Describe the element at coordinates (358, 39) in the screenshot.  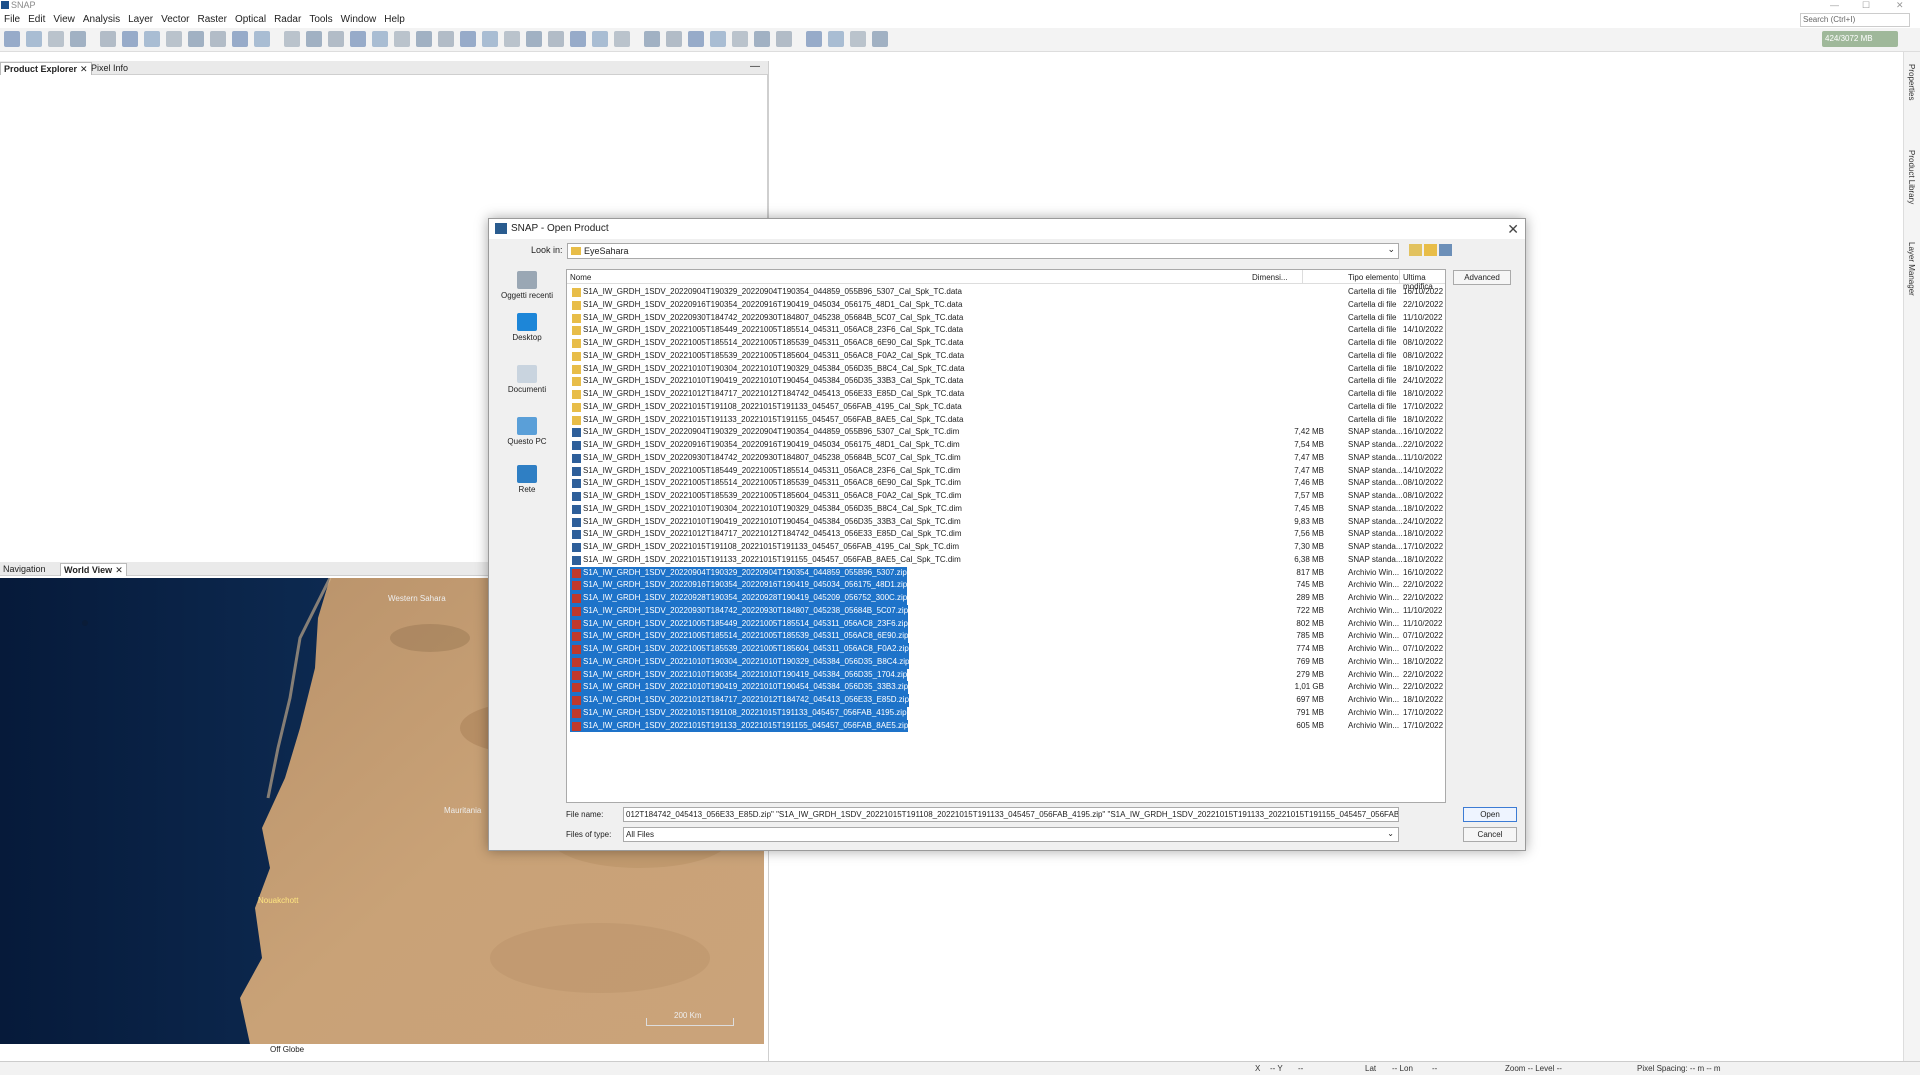
I see `zoom-in-icon` at that location.